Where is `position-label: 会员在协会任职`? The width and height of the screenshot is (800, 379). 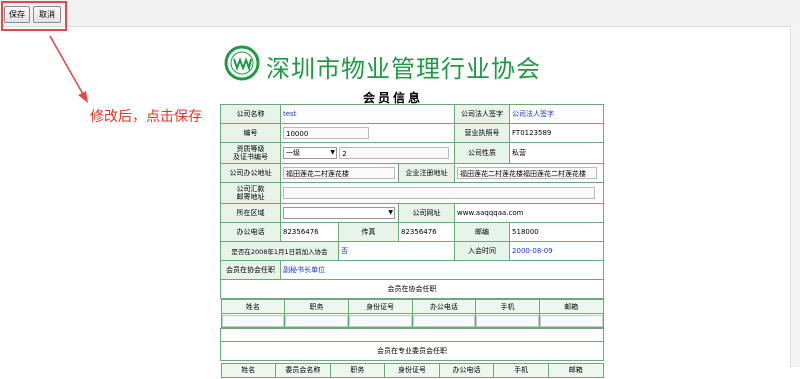 position-label: 会员在协会任职 is located at coordinates (250, 270).